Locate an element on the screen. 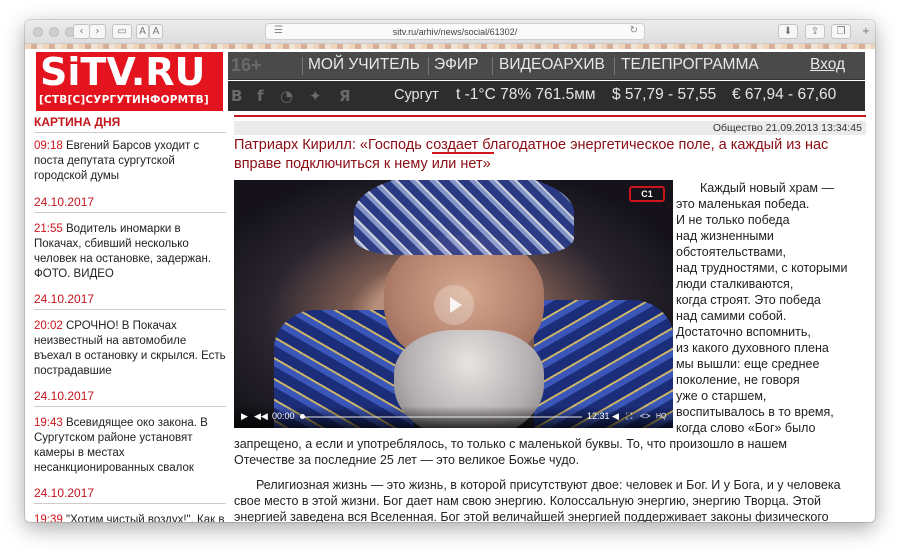  news-time: 09:18 is located at coordinates (48, 146).